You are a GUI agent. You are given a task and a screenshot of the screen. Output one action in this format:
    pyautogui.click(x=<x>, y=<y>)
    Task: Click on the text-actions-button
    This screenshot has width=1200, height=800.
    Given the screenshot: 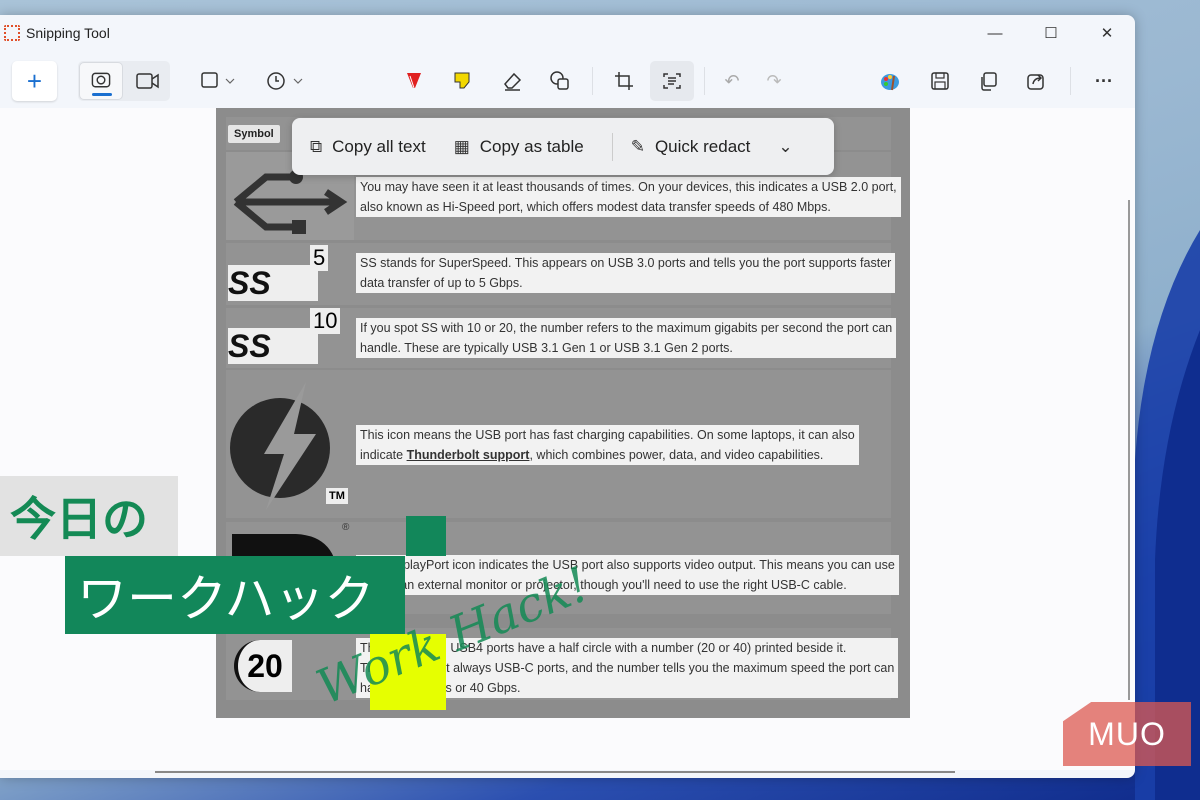 What is the action you would take?
    pyautogui.click(x=672, y=81)
    